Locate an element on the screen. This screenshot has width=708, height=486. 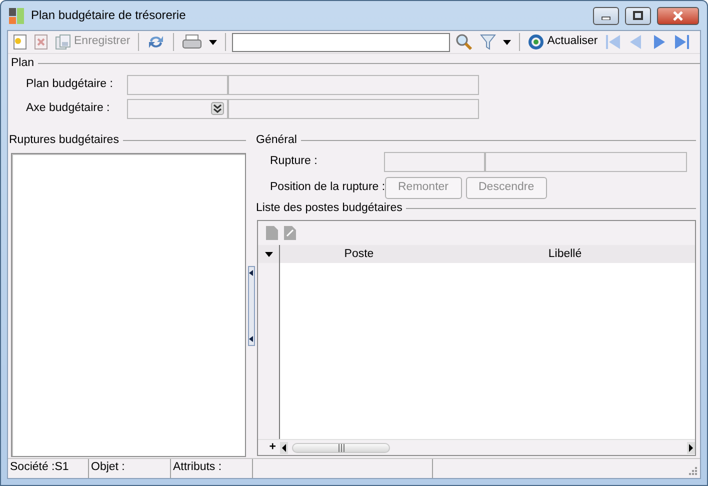
scroll-right-icon is located at coordinates (691, 448).